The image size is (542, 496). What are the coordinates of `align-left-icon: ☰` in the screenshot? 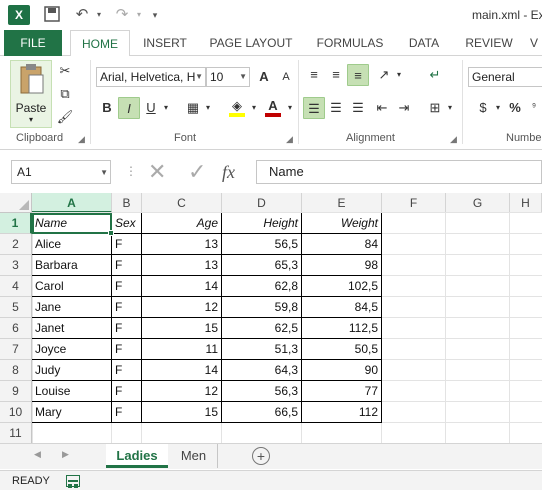 It's located at (314, 108).